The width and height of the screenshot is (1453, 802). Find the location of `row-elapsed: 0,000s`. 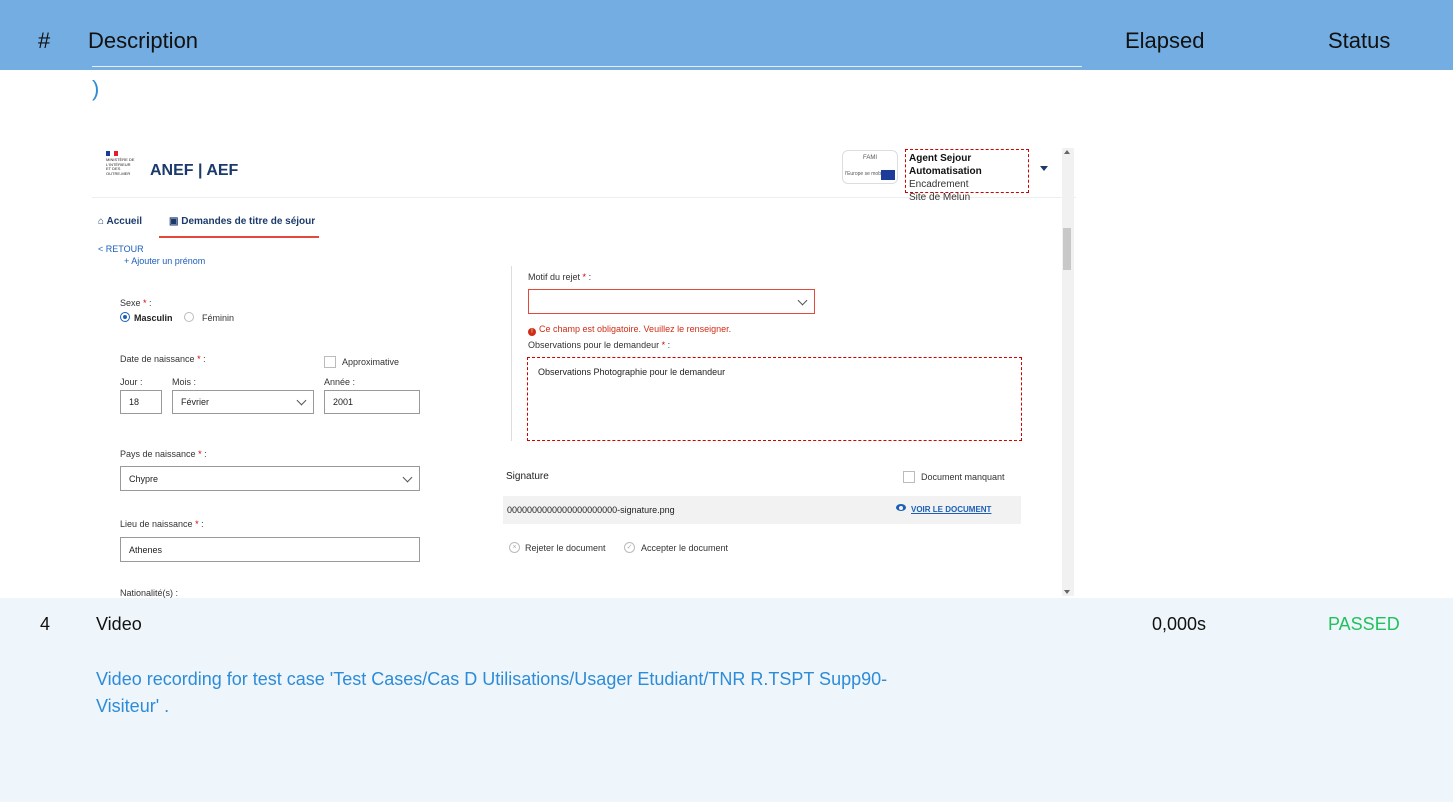

row-elapsed: 0,000s is located at coordinates (1179, 624).